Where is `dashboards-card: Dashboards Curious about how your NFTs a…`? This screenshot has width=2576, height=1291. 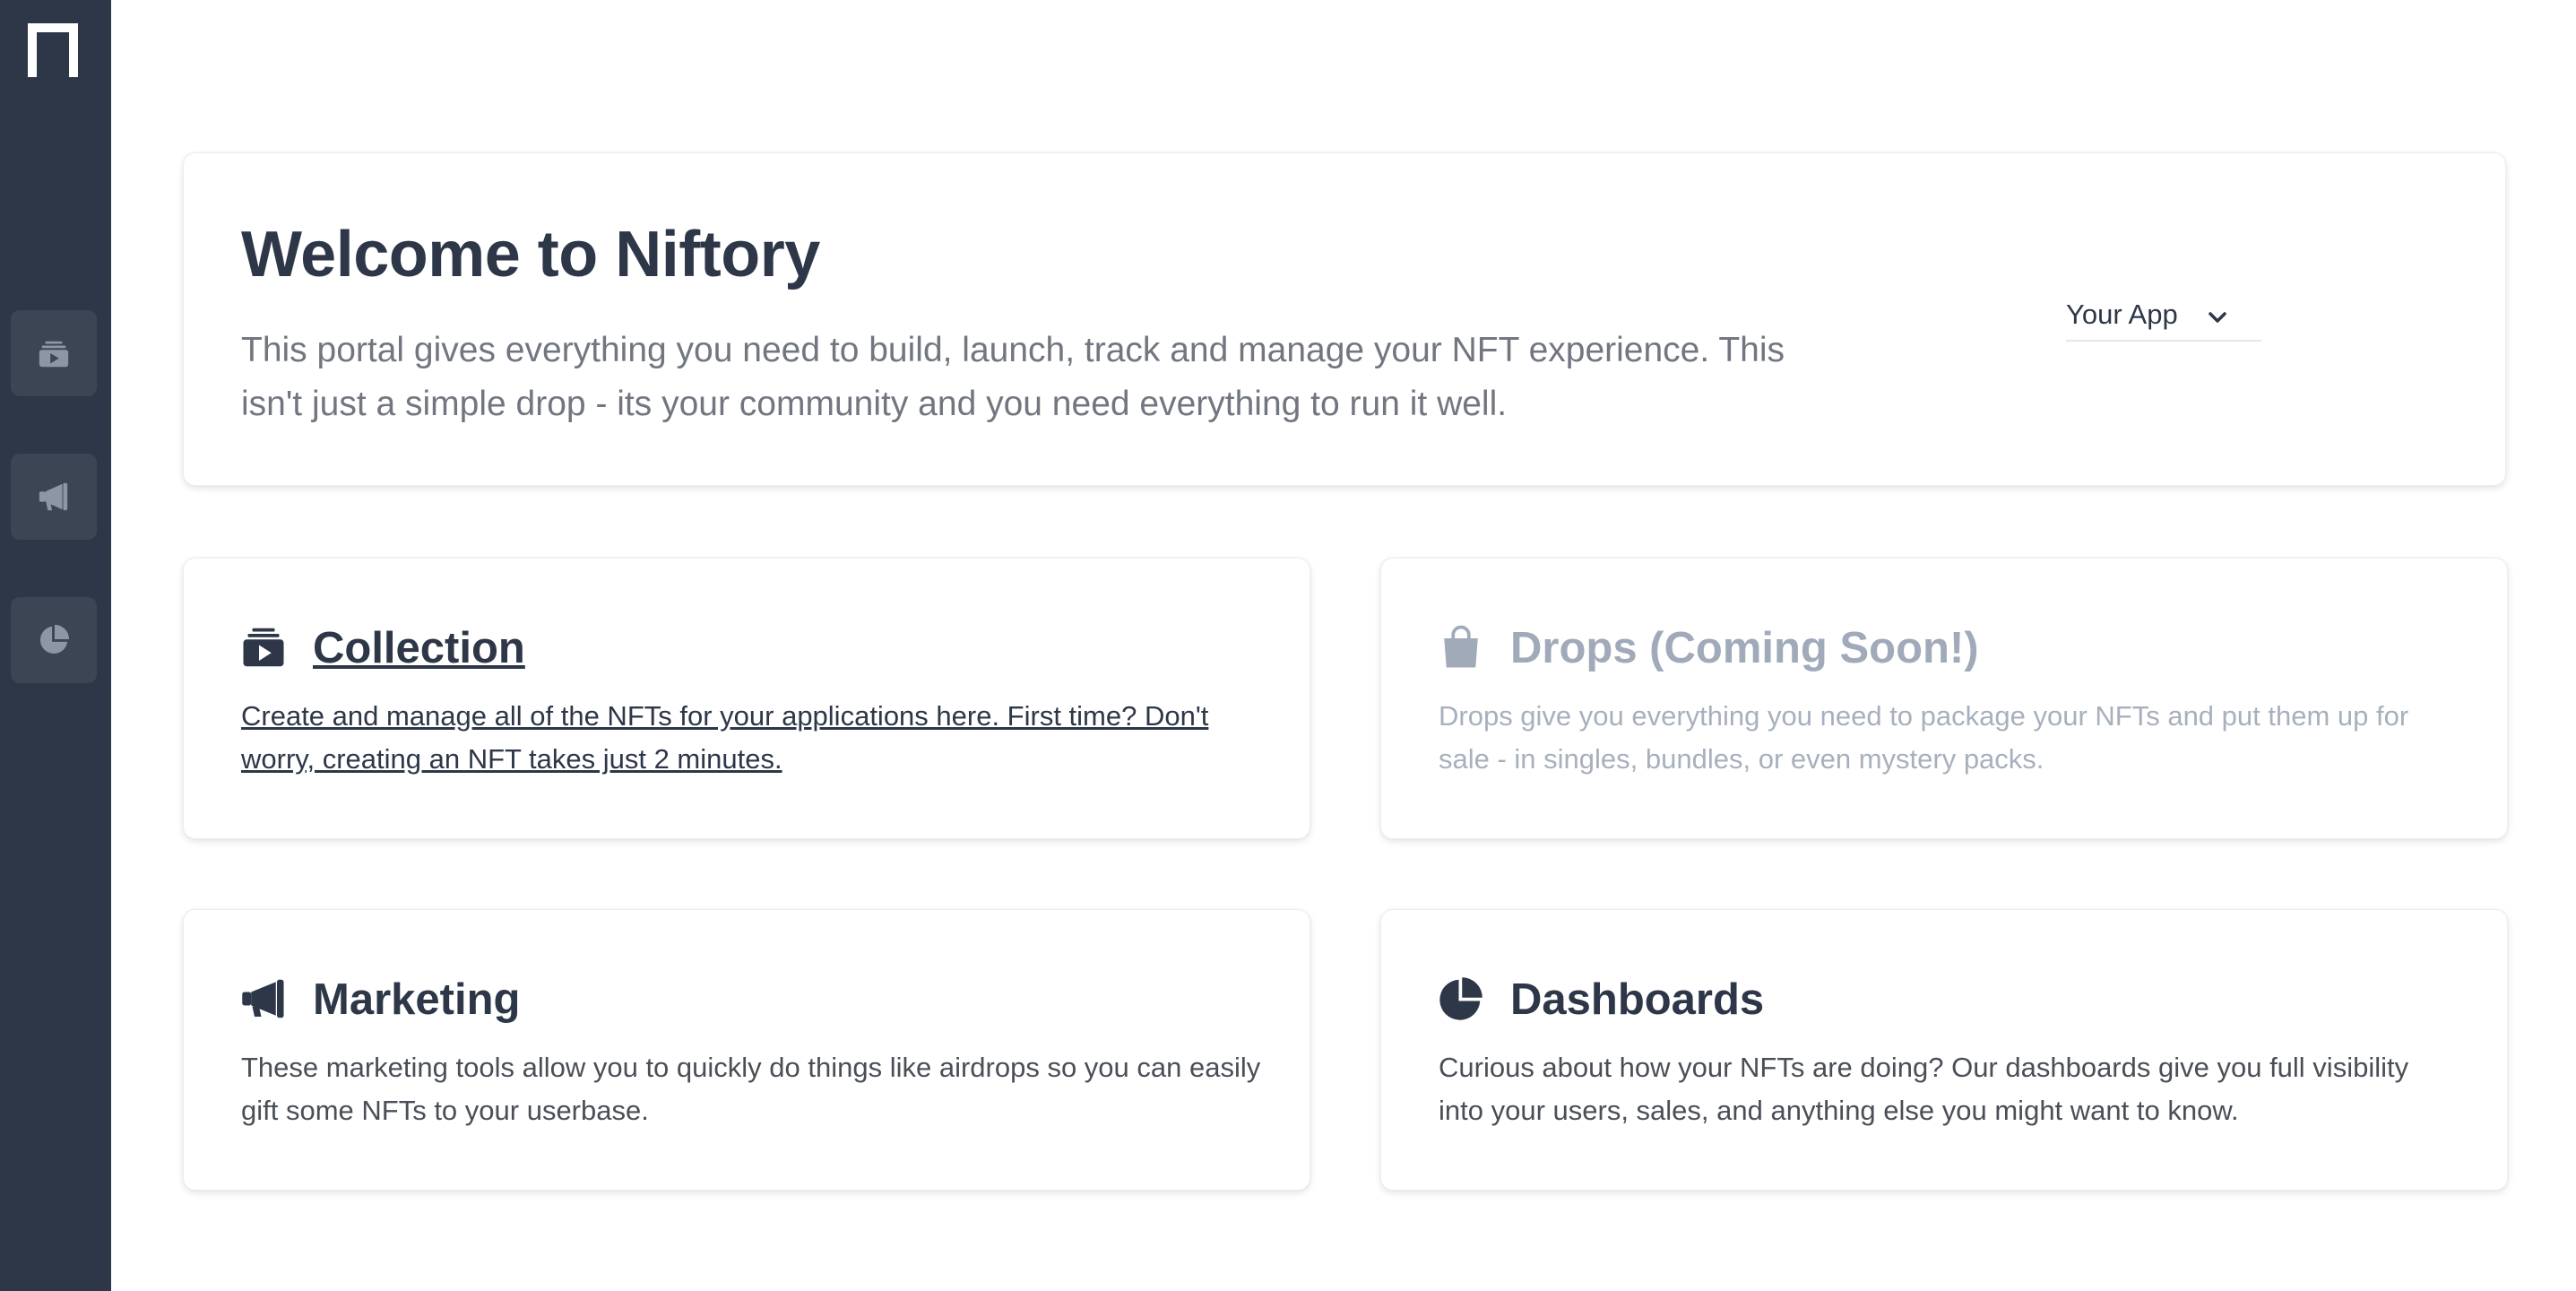 dashboards-card: Dashboards Curious about how your NFTs a… is located at coordinates (1944, 1050).